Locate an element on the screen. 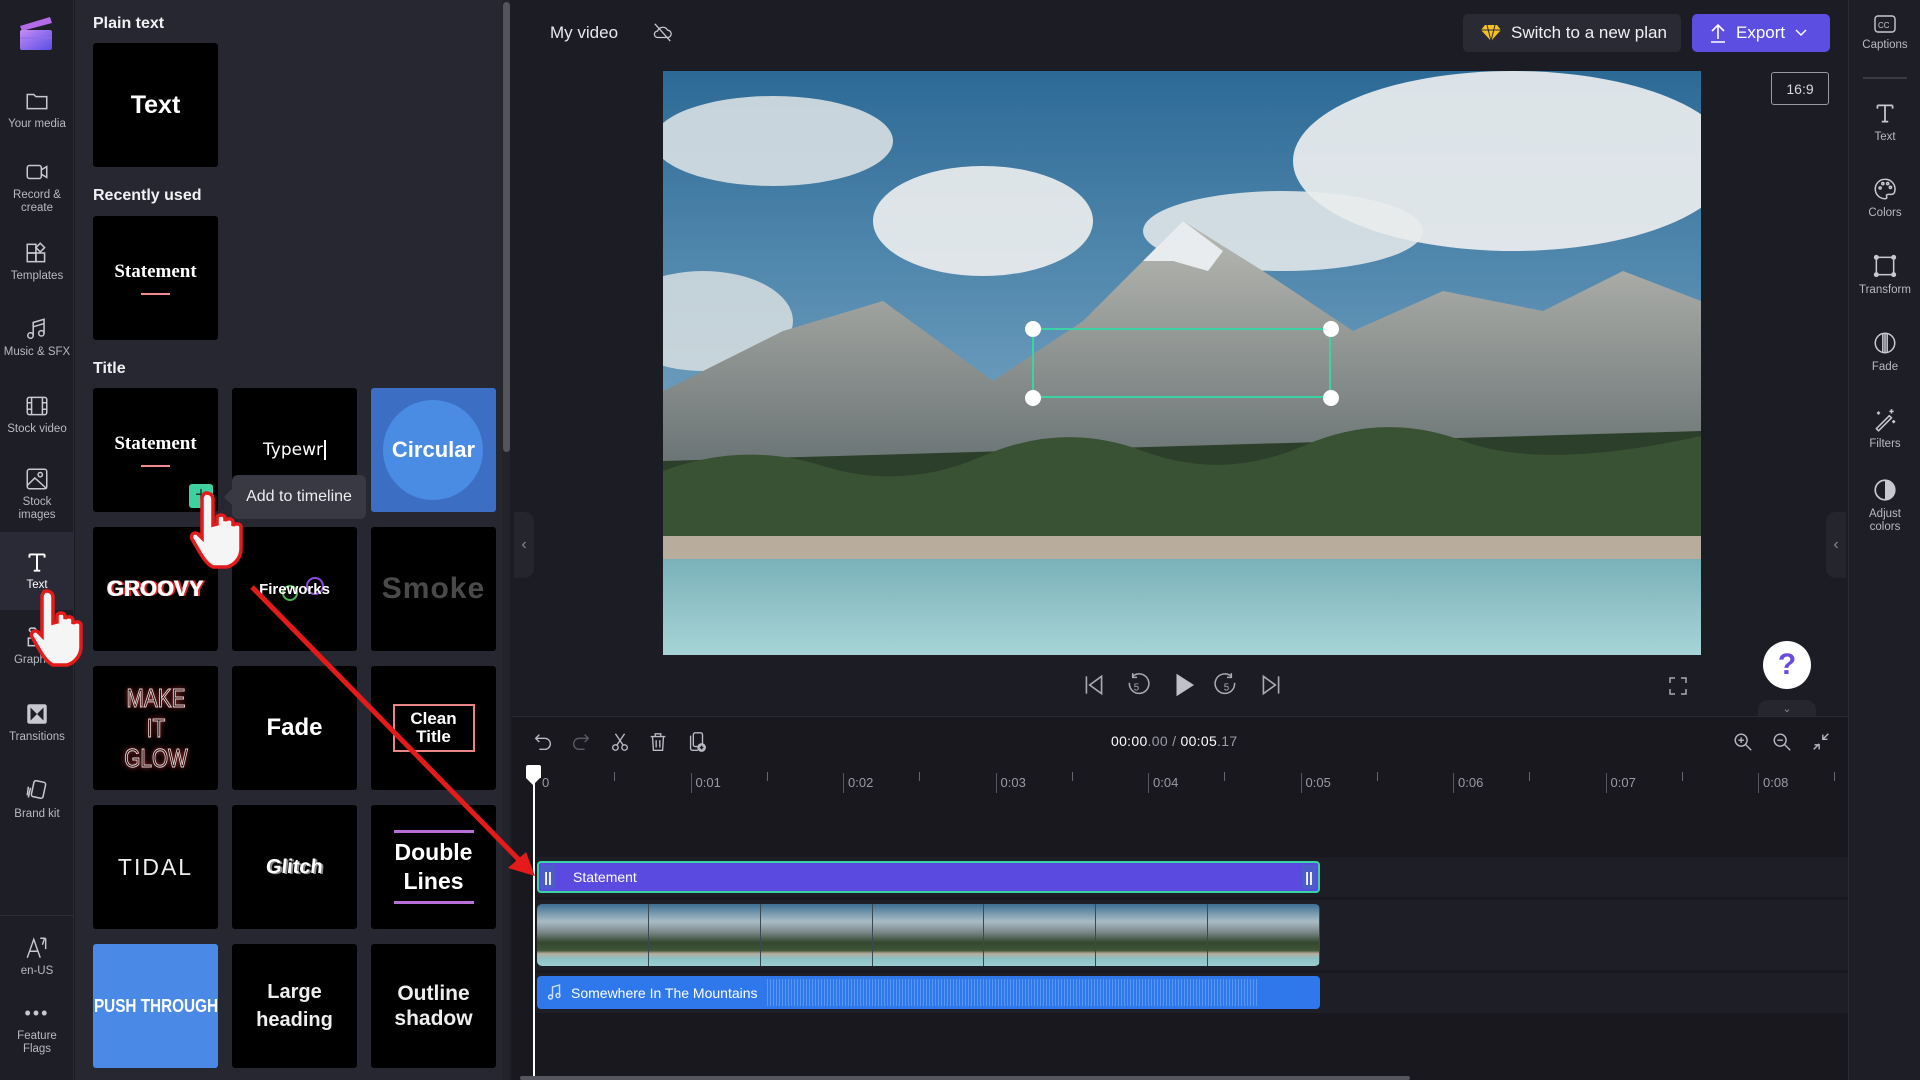 The width and height of the screenshot is (1920, 1080). clip-trim-handle-left: || is located at coordinates (548, 877).